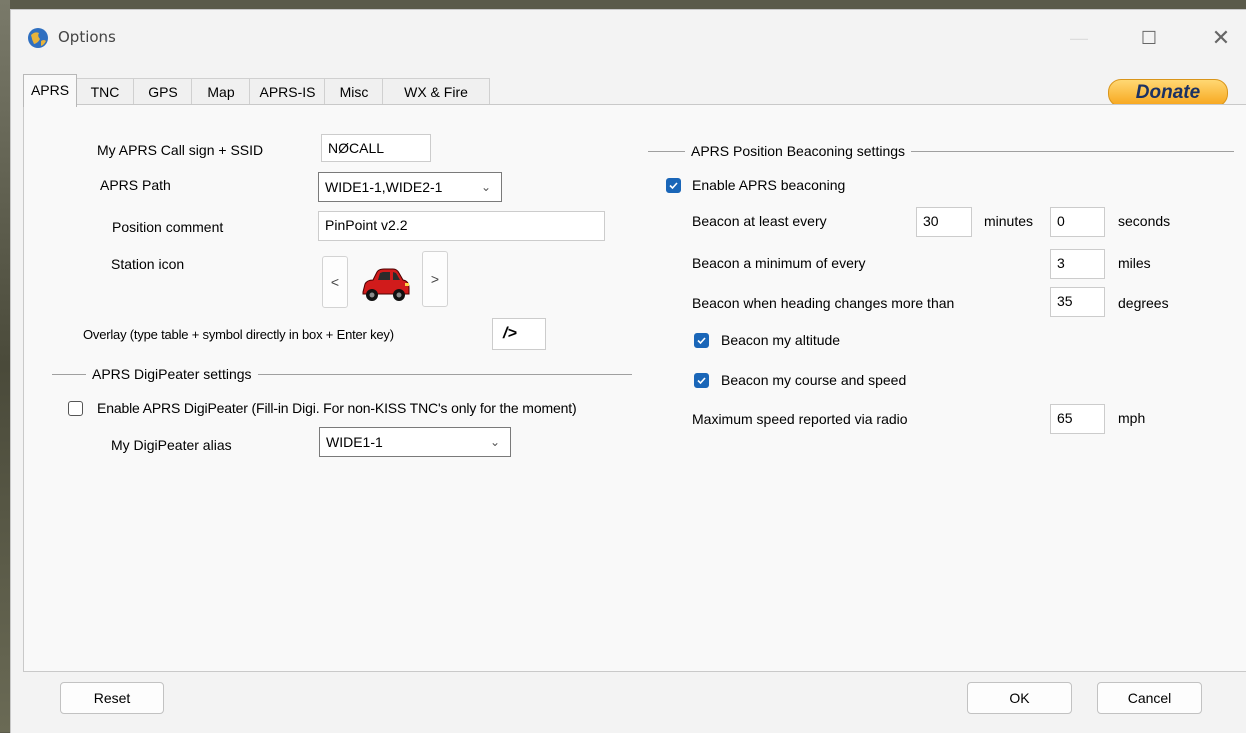 The height and width of the screenshot is (733, 1246). I want to click on enable-beacon-checkbox, so click(673, 185).